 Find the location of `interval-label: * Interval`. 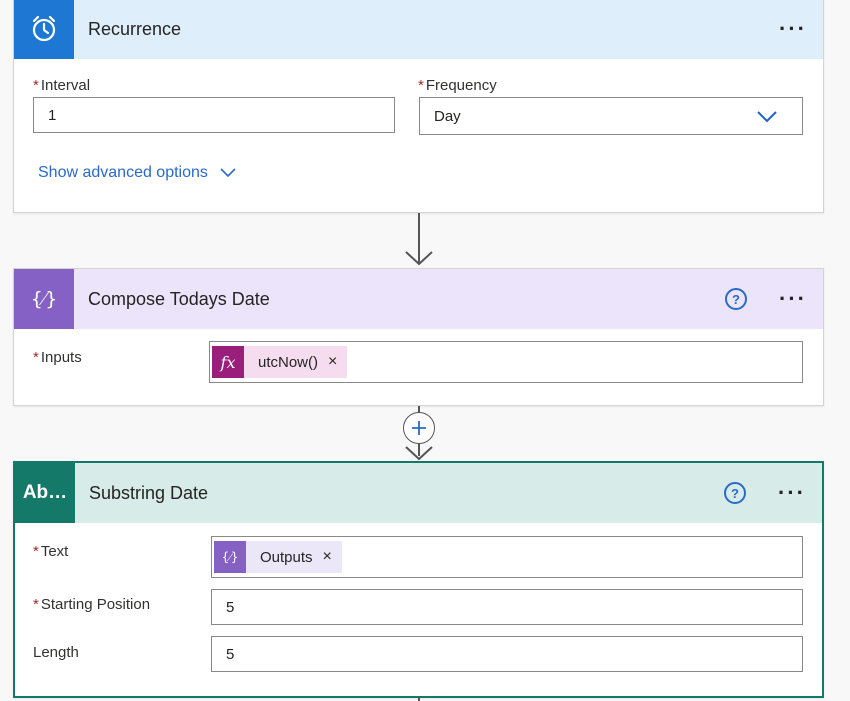

interval-label: * Interval is located at coordinates (62, 85).